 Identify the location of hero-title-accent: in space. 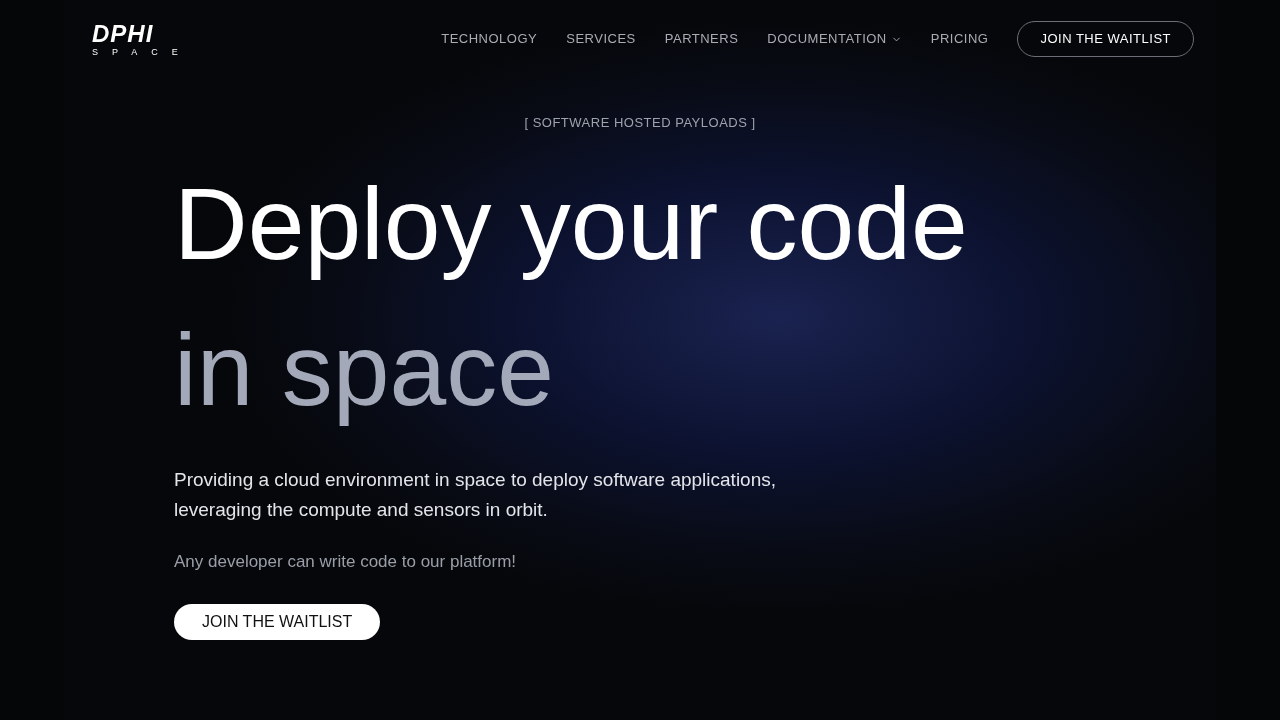
(364, 370).